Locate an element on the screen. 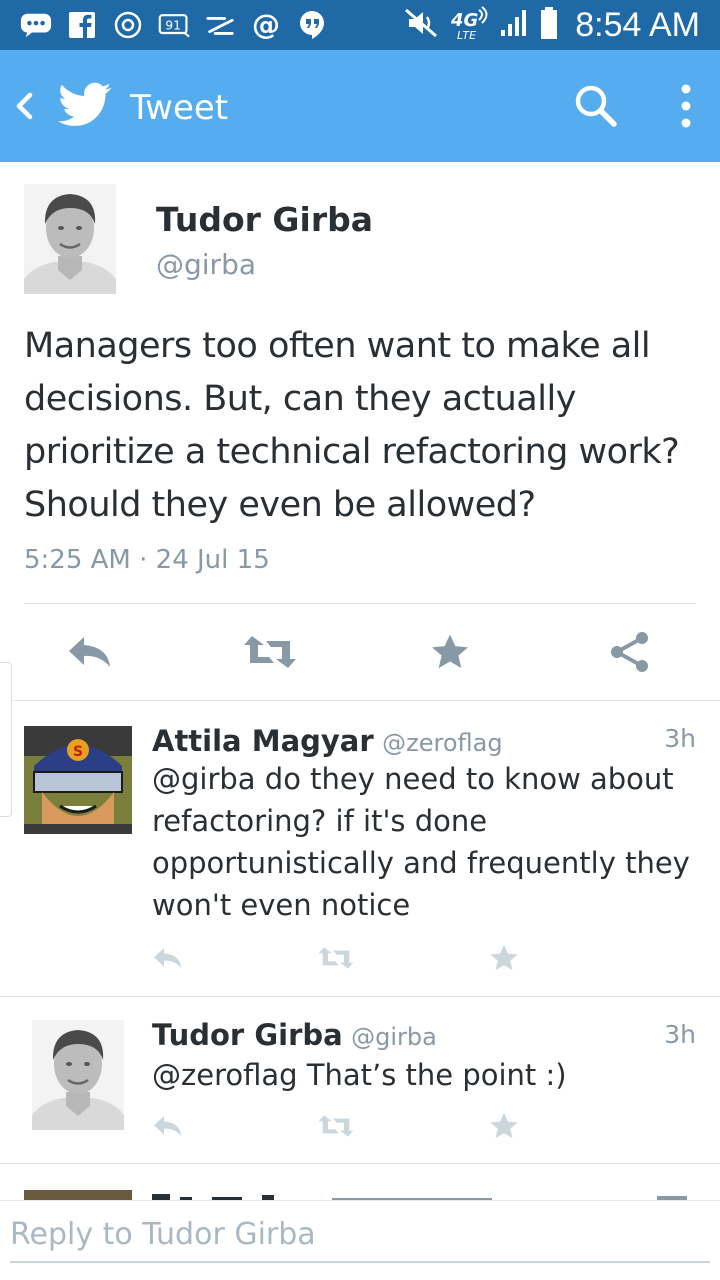  battery-icon is located at coordinates (549, 25).